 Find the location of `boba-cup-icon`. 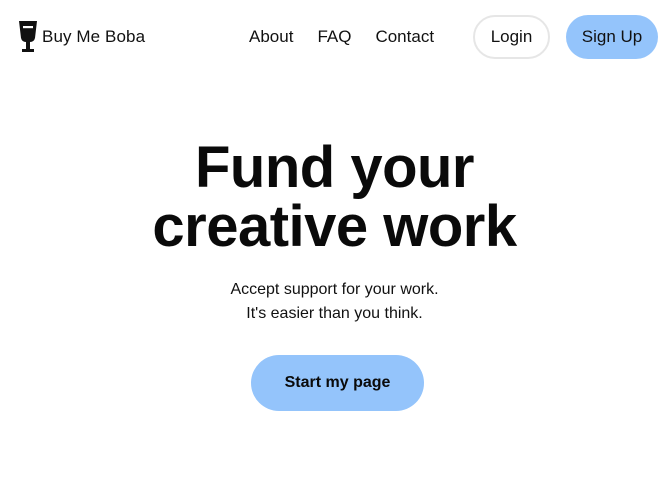

boba-cup-icon is located at coordinates (28, 36).